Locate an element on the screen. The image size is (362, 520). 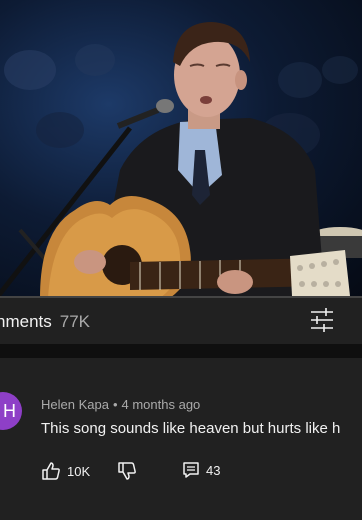
comment-meta: Helen Kapa • 4 months ago is located at coordinates (120, 404).